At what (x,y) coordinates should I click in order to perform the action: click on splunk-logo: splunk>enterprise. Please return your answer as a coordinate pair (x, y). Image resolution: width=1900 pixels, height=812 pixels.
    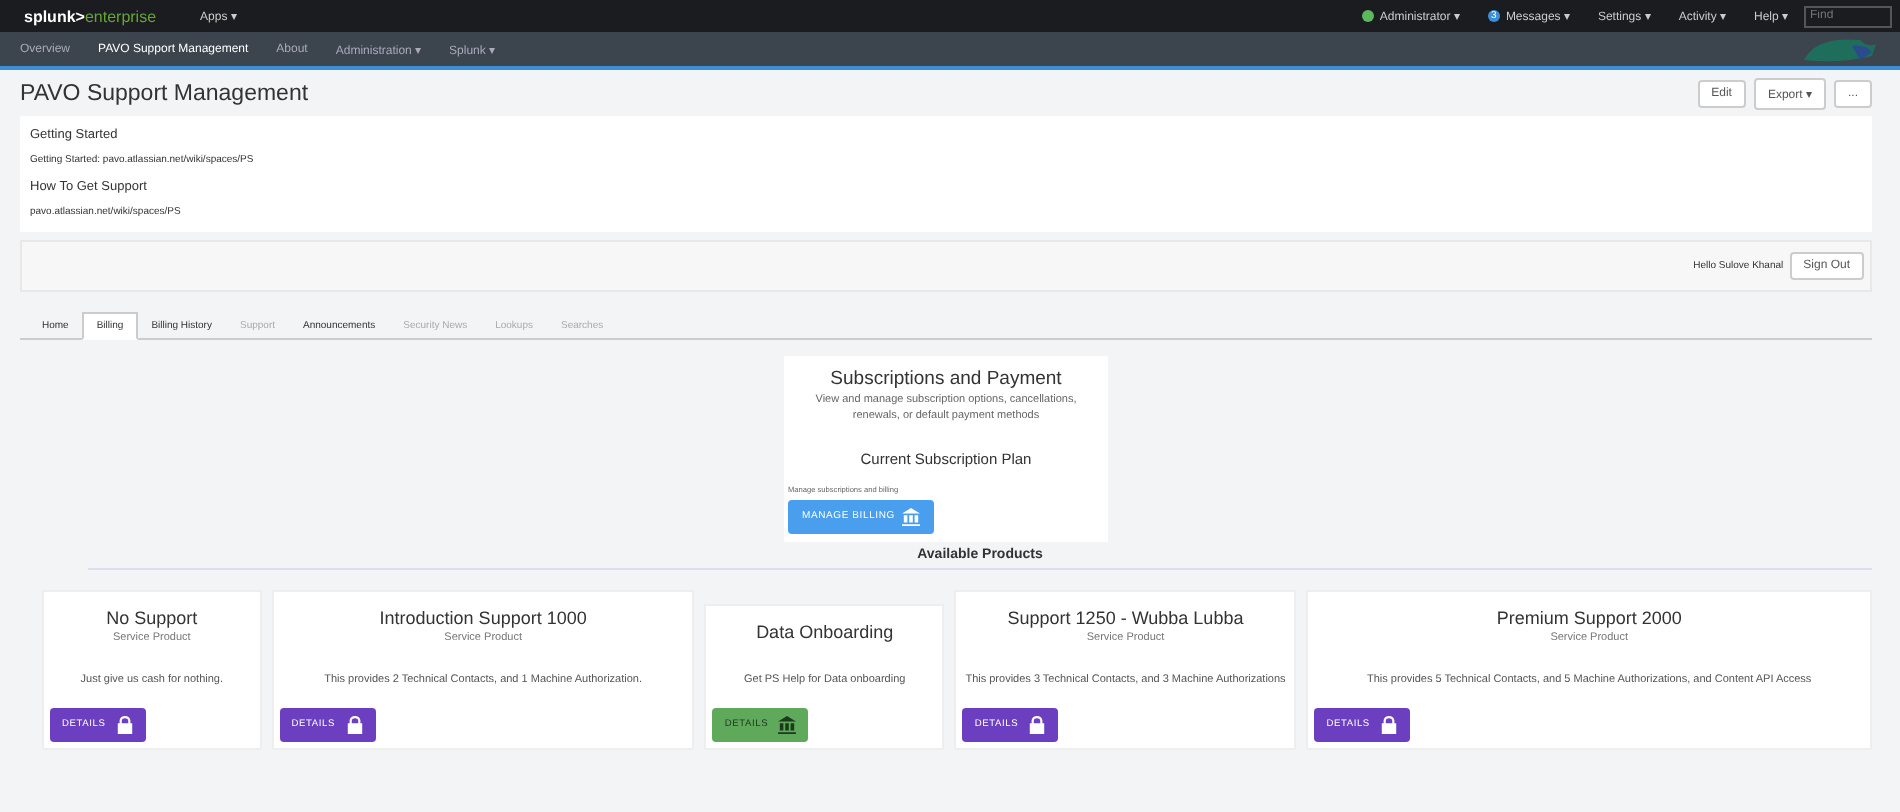
    Looking at the image, I should click on (90, 16).